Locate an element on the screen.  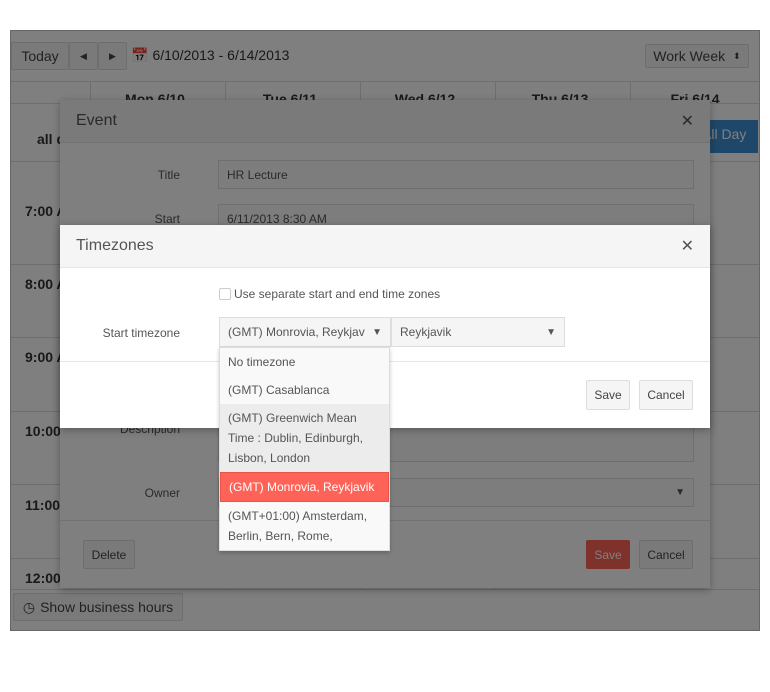
title-input: HR Lecture is located at coordinates (456, 174).